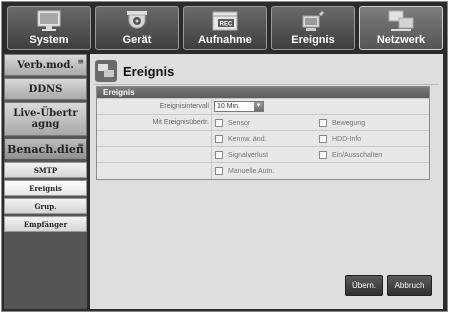  Describe the element at coordinates (239, 123) in the screenshot. I see `option-label: Sensor` at that location.